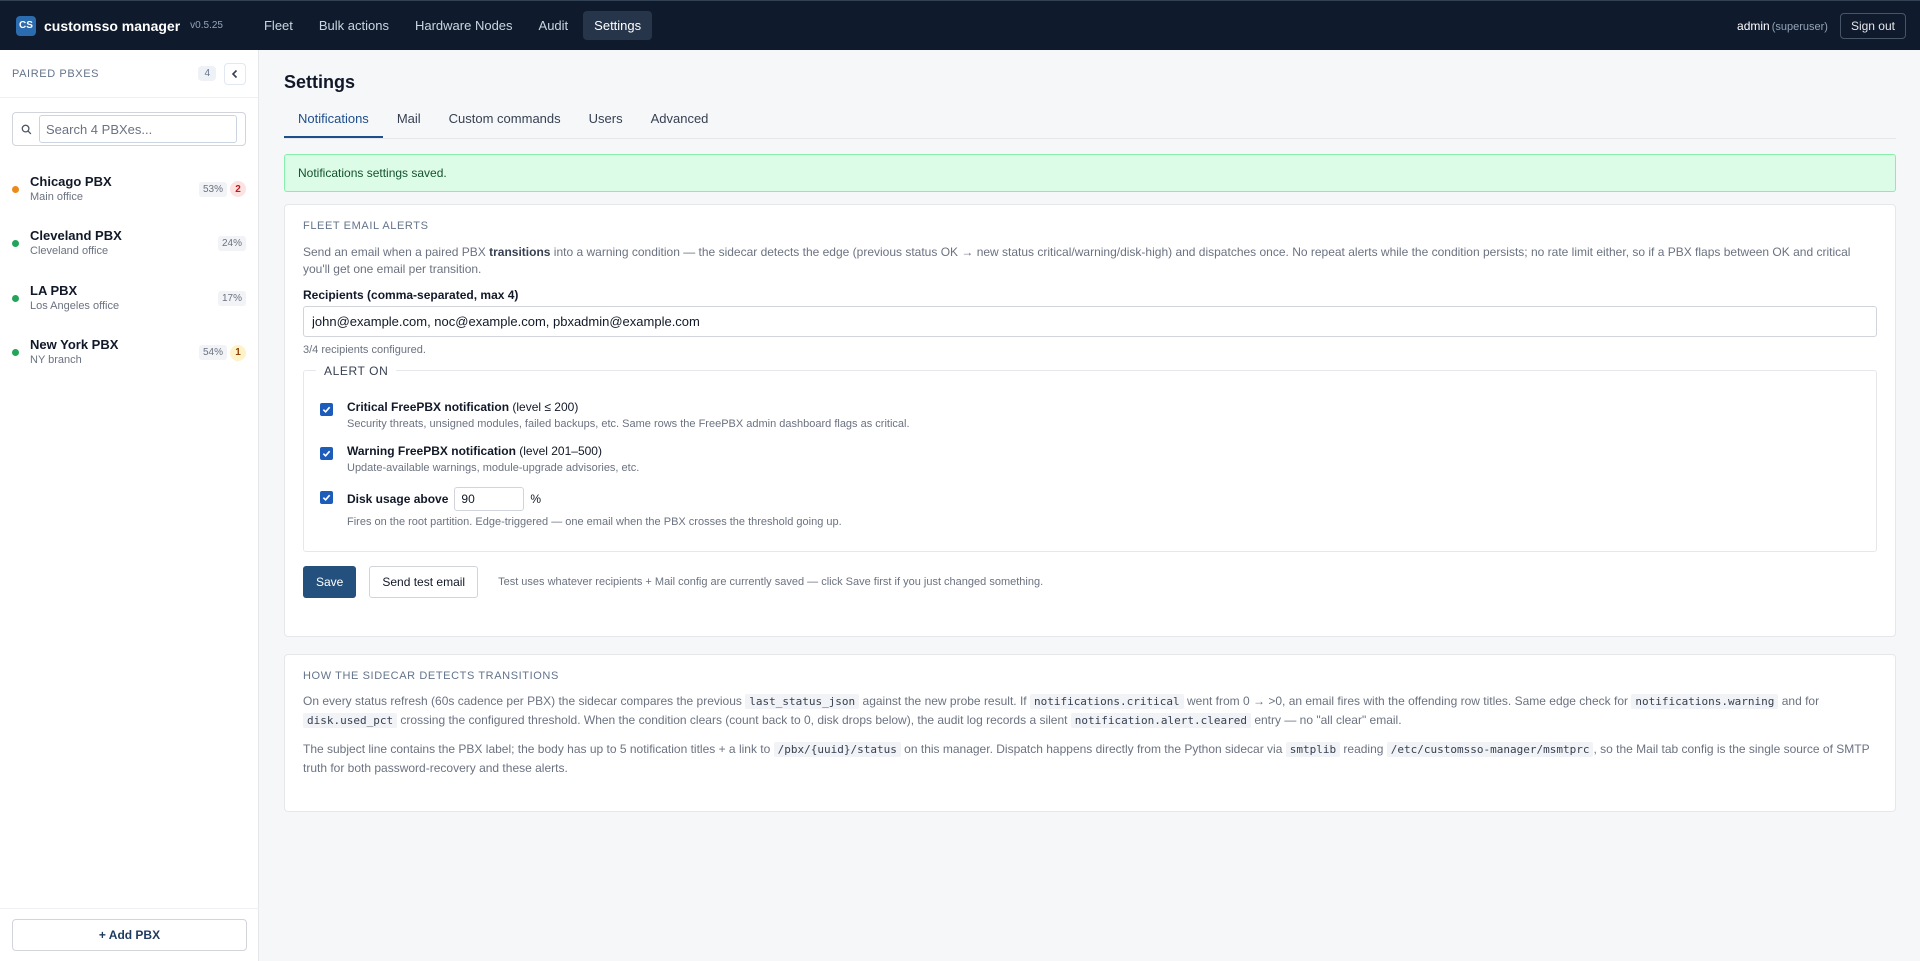 This screenshot has width=1920, height=961. I want to click on pbx-location: Los Angeles office, so click(75, 305).